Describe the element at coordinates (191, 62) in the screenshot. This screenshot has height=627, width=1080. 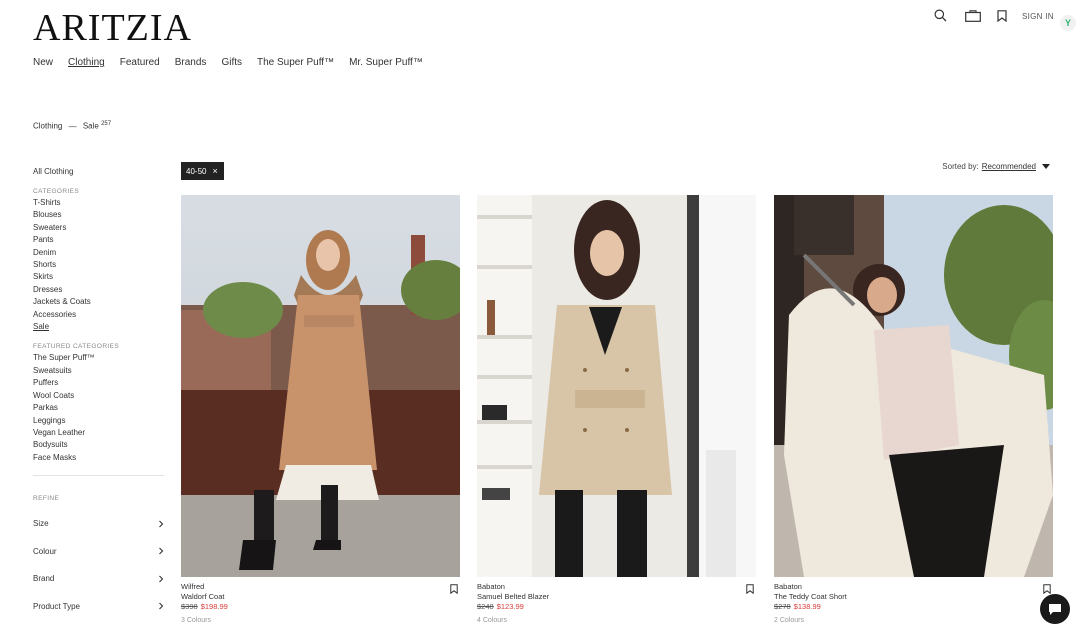
I see `nav-item-brands: Brands` at that location.